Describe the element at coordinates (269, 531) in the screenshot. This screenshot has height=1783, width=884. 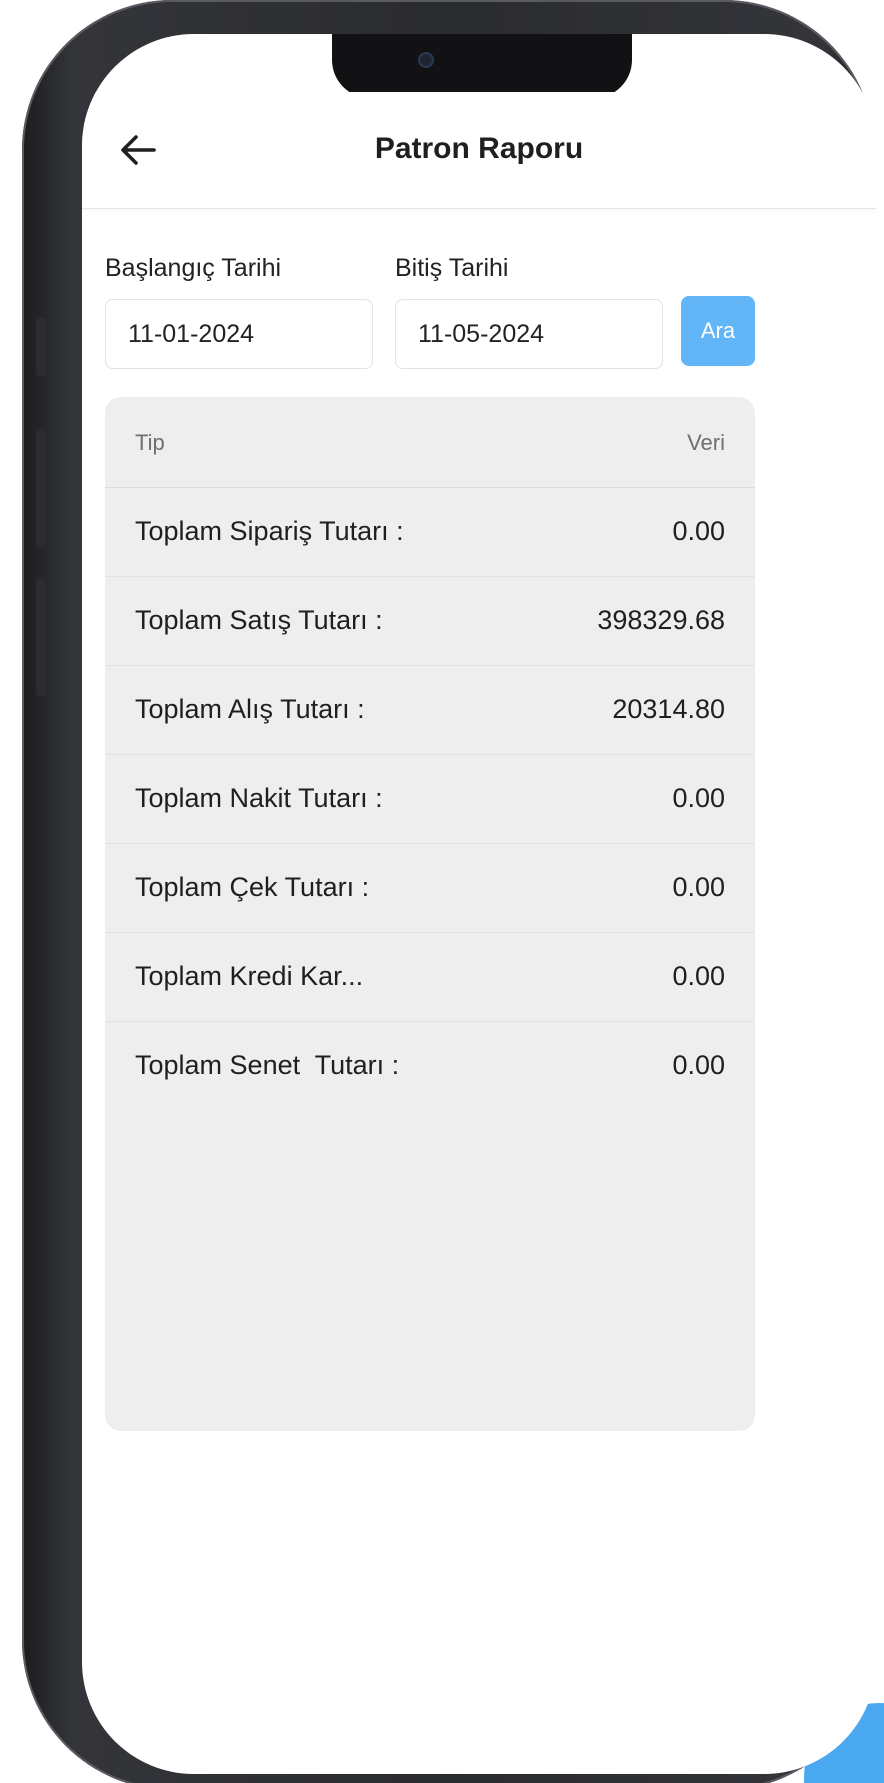
I see `row-label: Toplam Sipariş Tutarı :` at that location.